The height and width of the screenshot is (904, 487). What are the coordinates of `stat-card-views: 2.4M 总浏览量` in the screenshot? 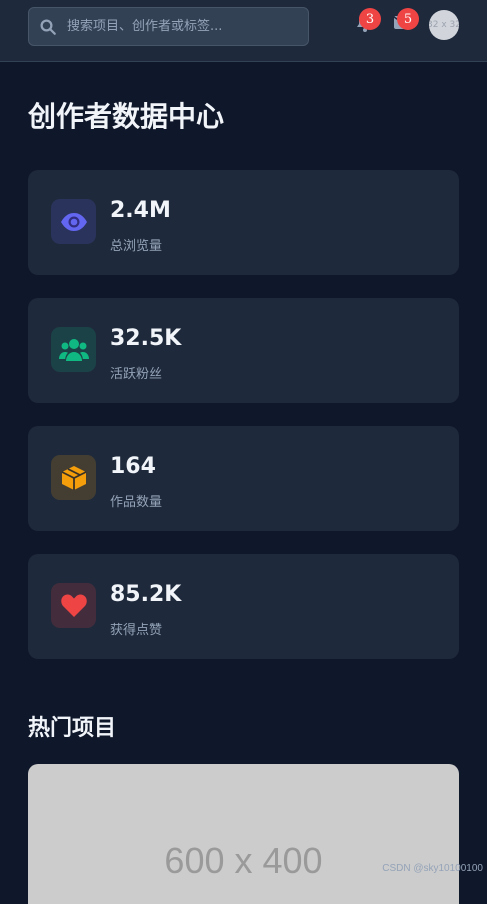 It's located at (243, 222).